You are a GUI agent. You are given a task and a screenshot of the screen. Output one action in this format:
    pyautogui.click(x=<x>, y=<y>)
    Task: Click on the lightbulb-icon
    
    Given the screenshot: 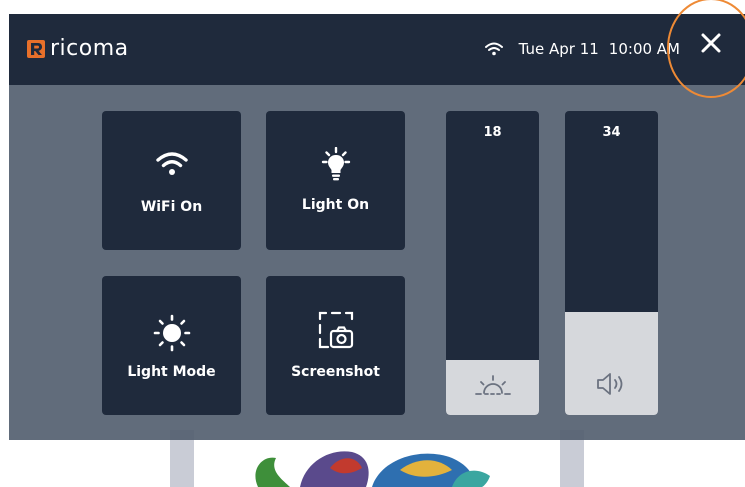 What is the action you would take?
    pyautogui.click(x=335, y=164)
    